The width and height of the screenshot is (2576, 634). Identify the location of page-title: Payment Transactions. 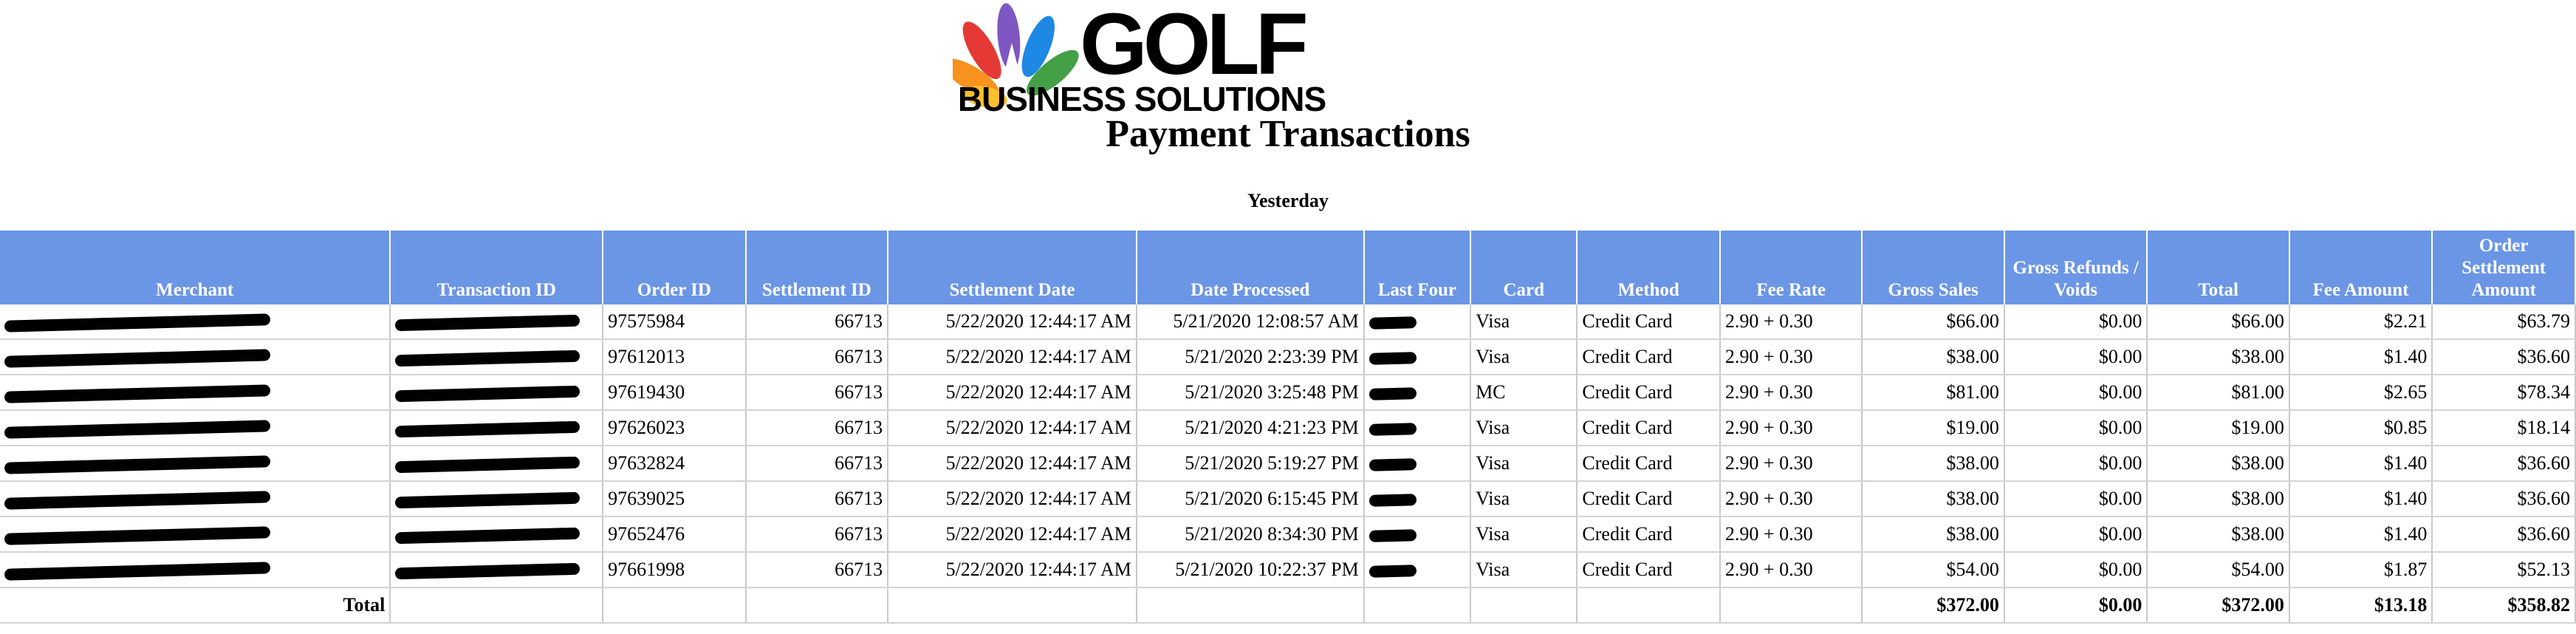
(1288, 134).